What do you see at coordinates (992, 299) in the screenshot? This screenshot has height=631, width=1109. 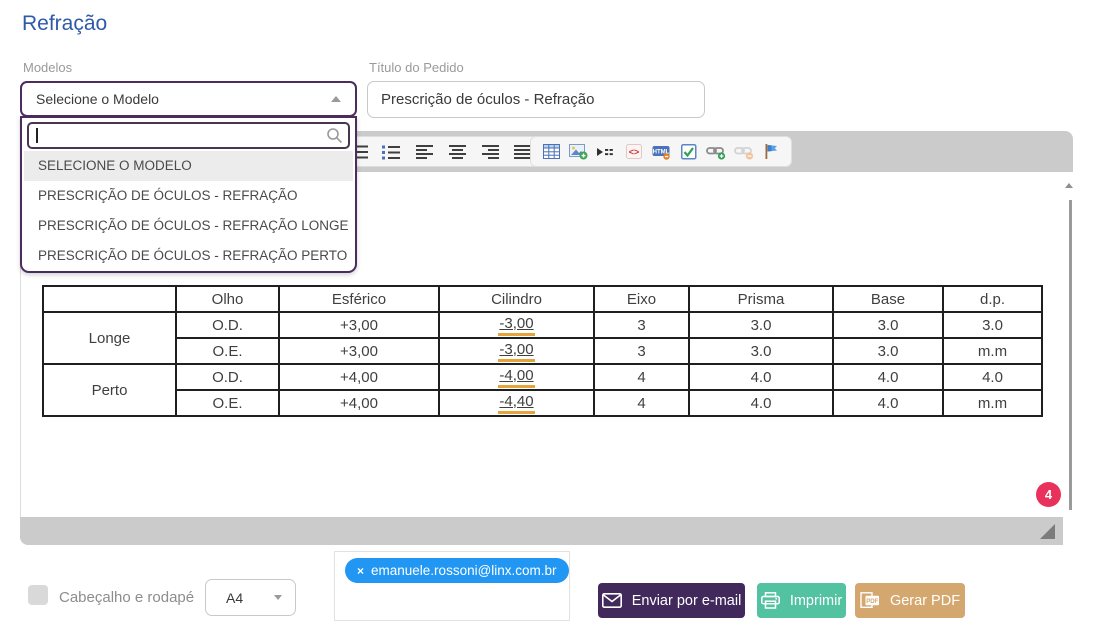 I see `header-cell: d.p.` at bounding box center [992, 299].